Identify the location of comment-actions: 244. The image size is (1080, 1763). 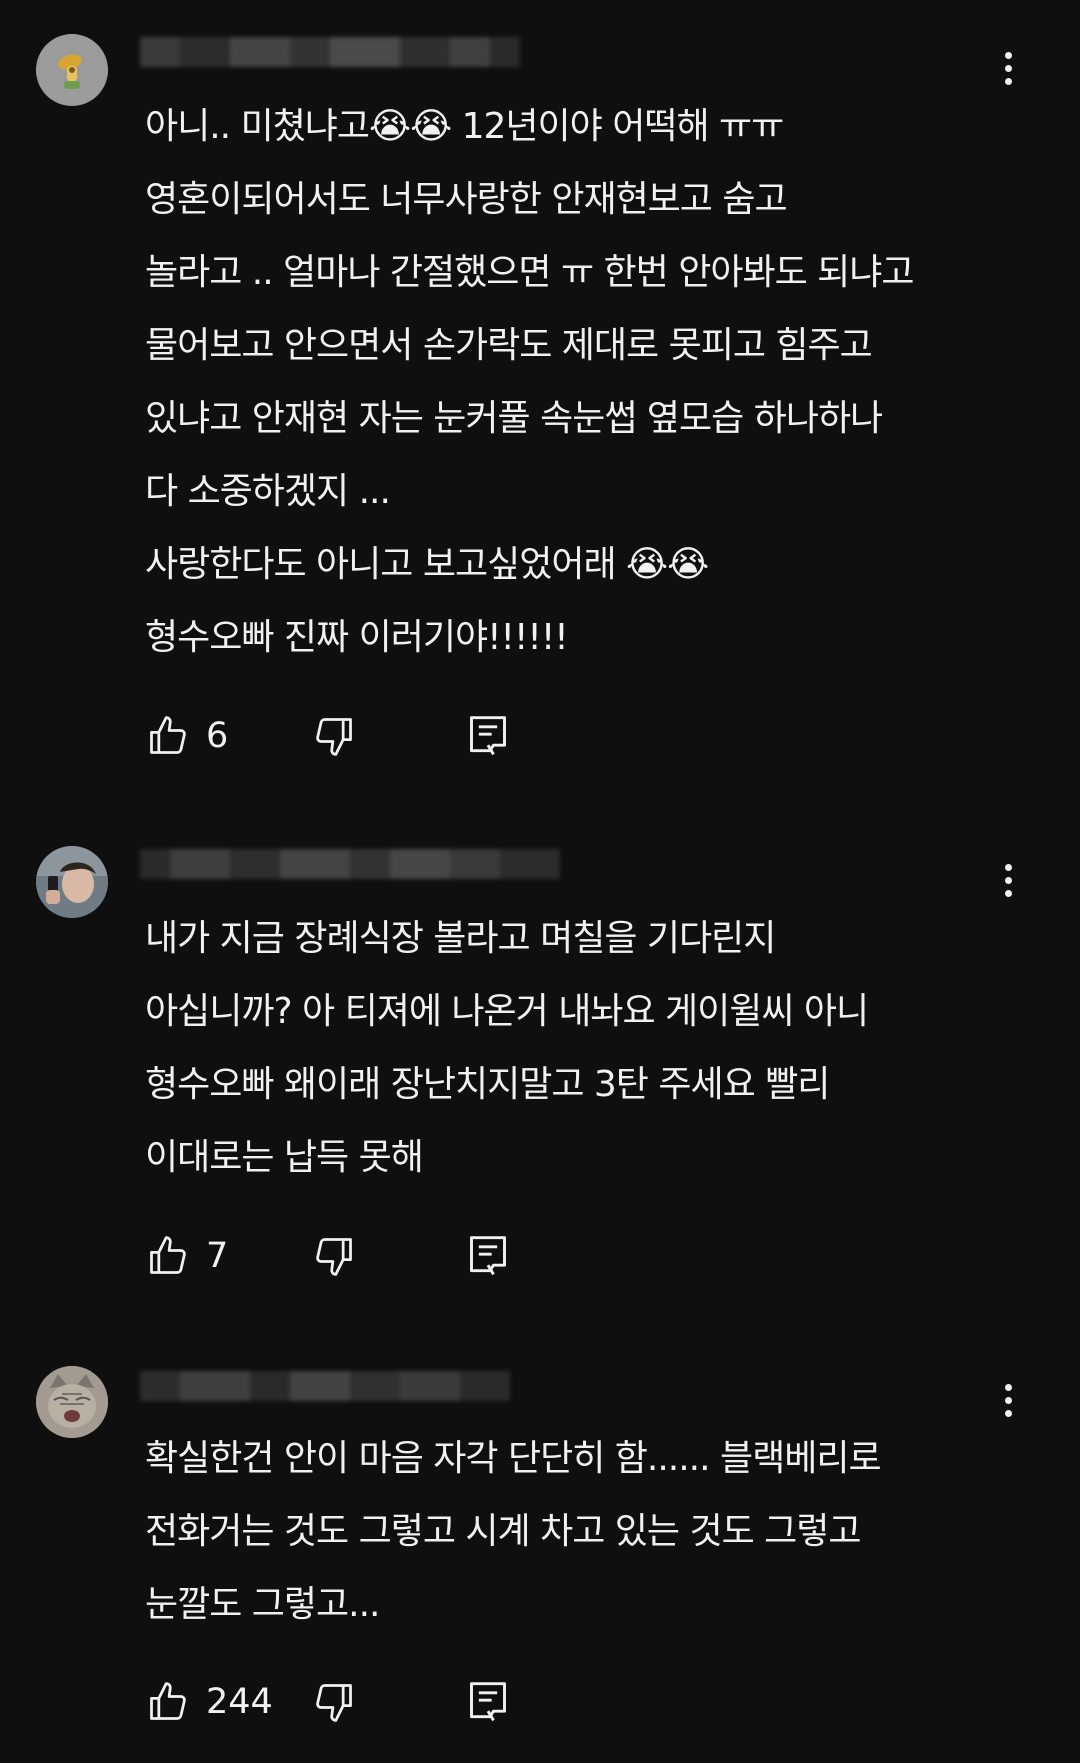
(350, 1702).